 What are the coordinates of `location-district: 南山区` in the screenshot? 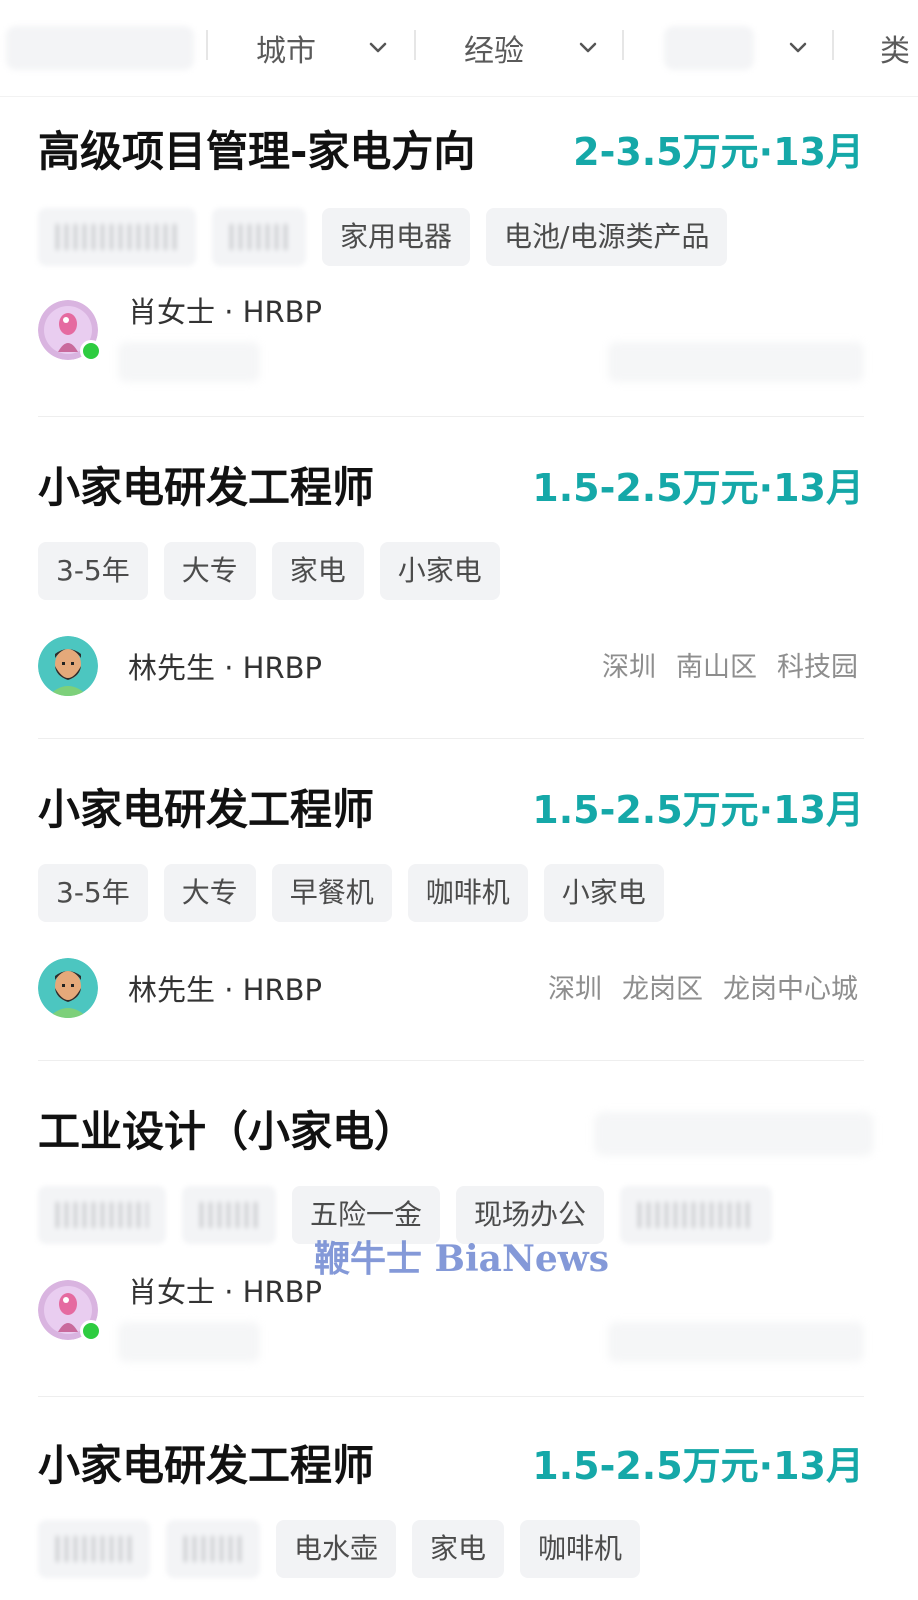 It's located at (716, 667).